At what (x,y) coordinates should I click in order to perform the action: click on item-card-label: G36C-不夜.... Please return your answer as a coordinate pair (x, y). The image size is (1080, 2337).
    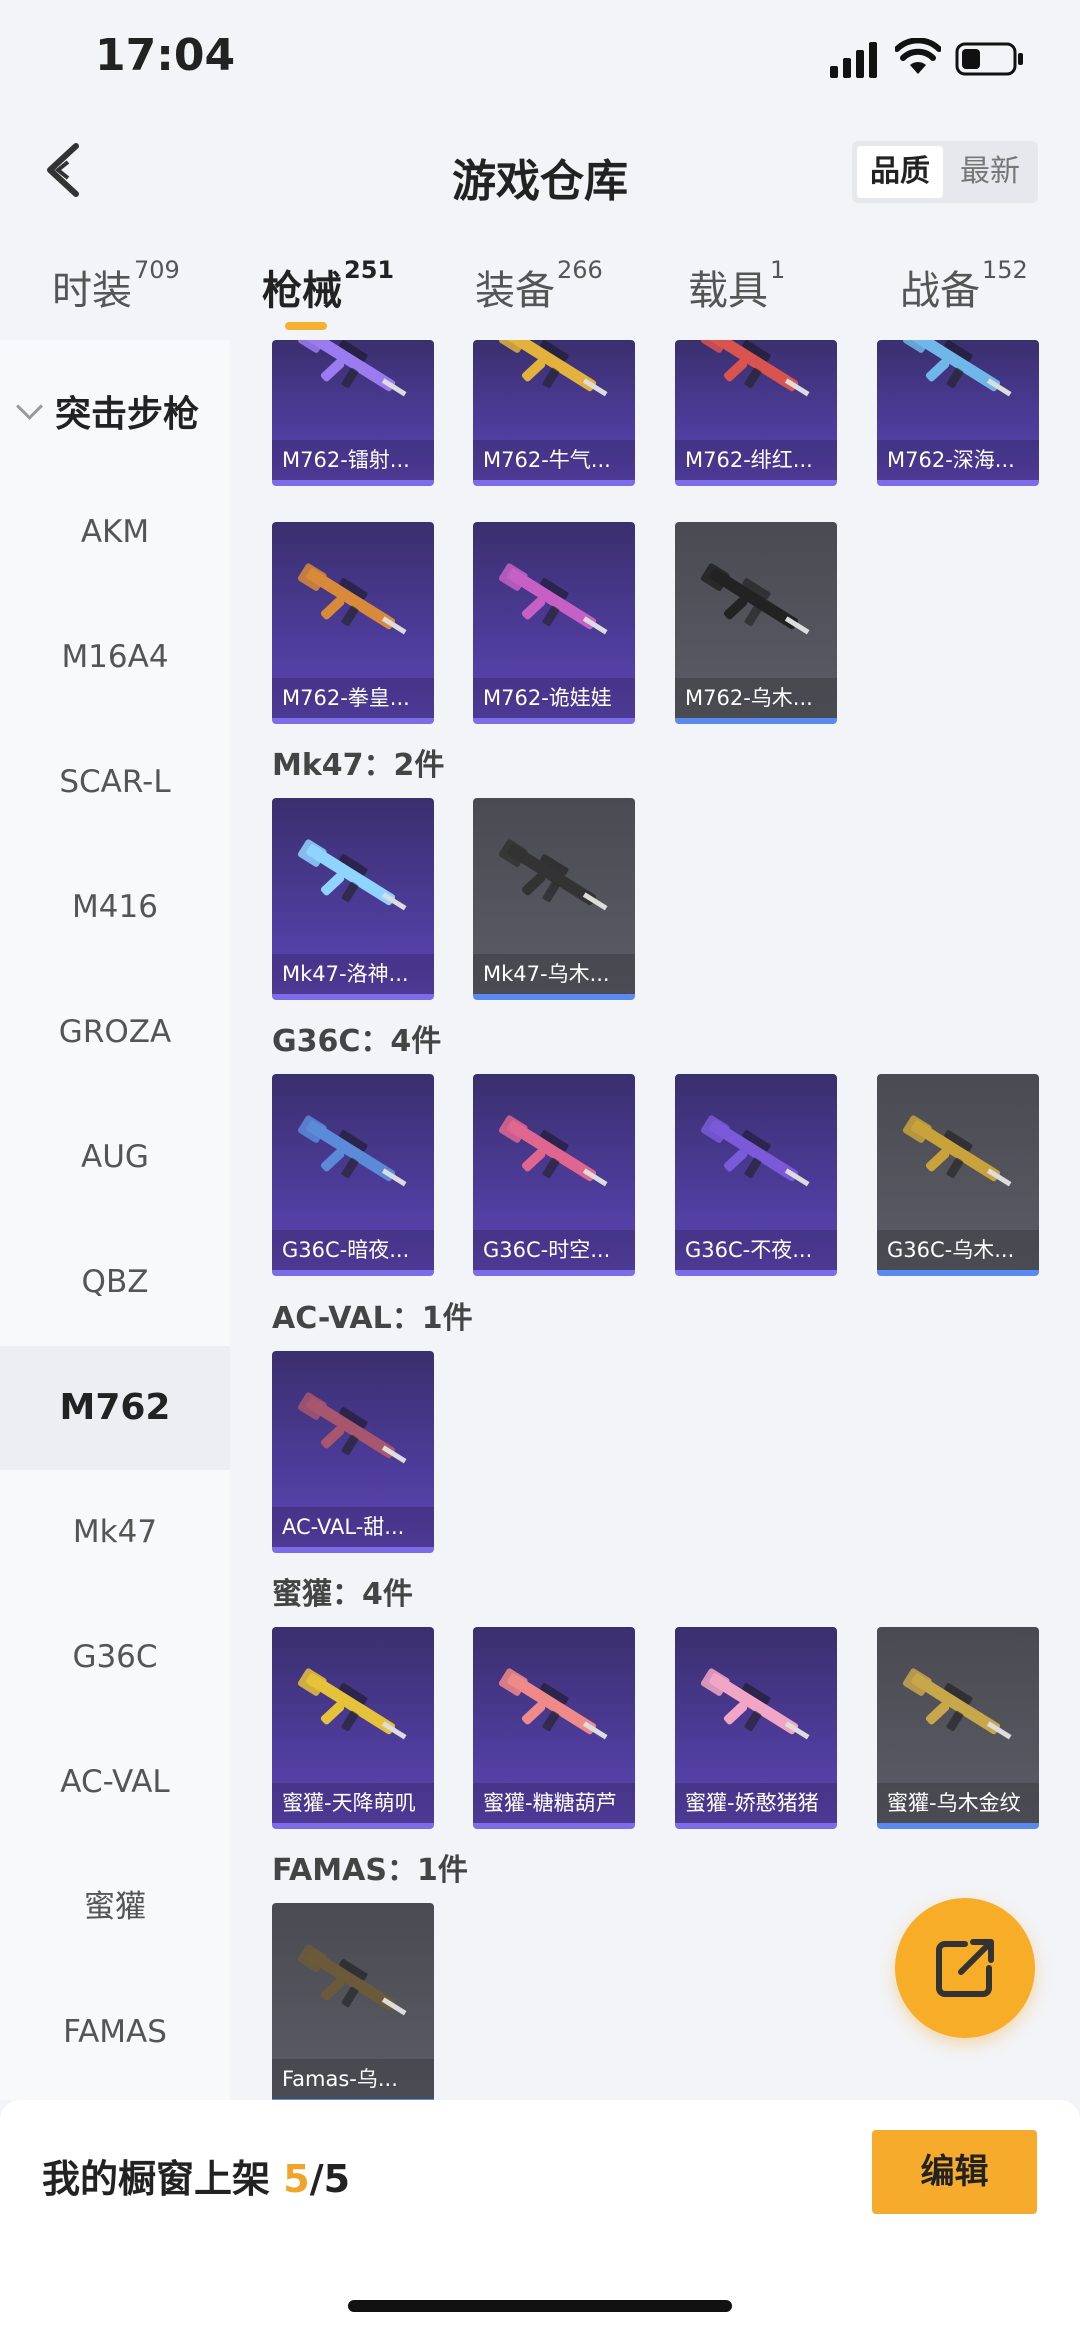
    Looking at the image, I should click on (756, 1250).